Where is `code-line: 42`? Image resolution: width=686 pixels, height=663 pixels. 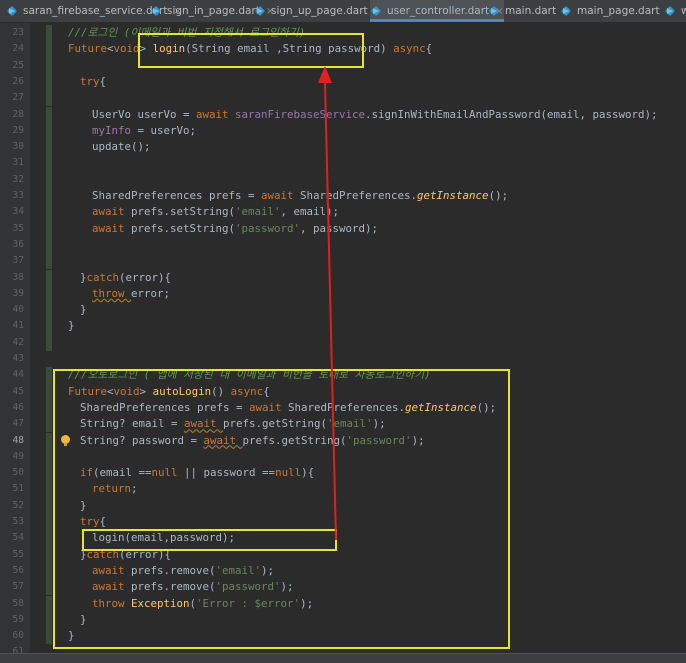
code-line: 42 is located at coordinates (343, 342).